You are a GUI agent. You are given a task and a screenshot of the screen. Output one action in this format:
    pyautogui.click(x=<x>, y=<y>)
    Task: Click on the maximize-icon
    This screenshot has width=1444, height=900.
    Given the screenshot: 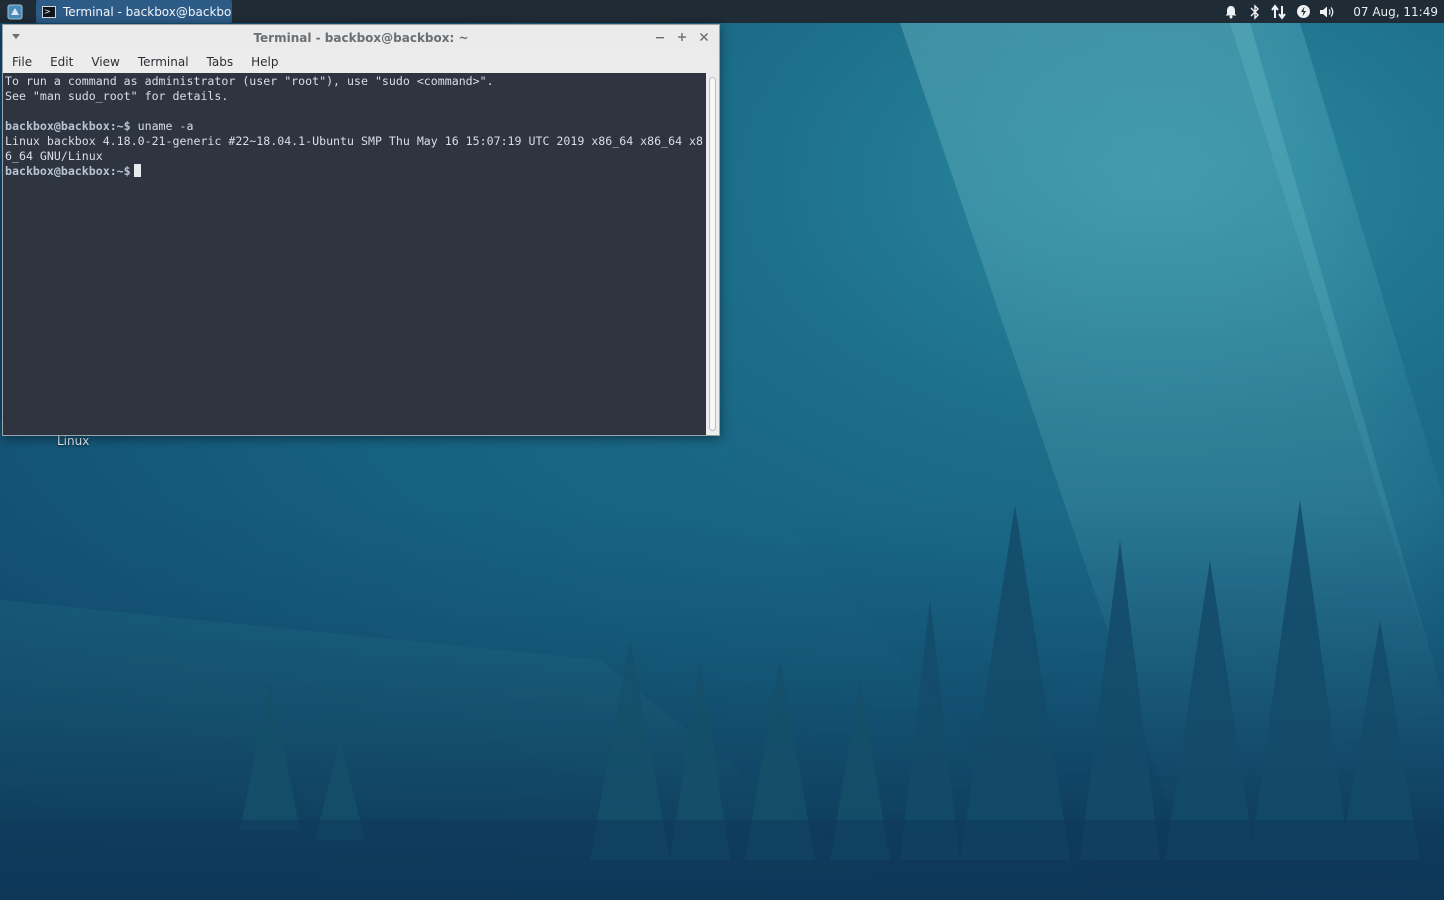 What is the action you would take?
    pyautogui.click(x=682, y=37)
    